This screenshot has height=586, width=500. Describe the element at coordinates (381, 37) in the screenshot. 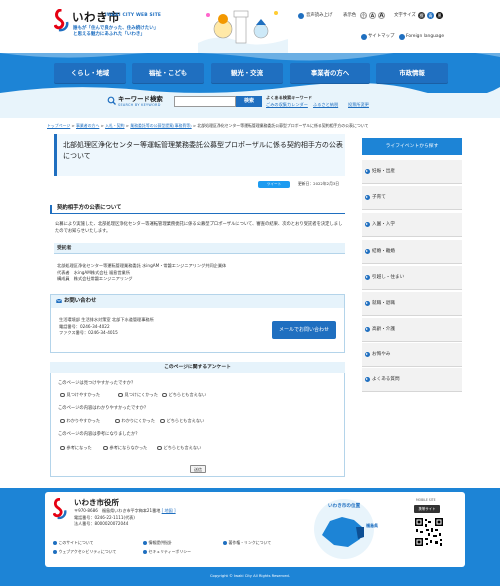

I see `sitemap-link: サイトマップ` at that location.